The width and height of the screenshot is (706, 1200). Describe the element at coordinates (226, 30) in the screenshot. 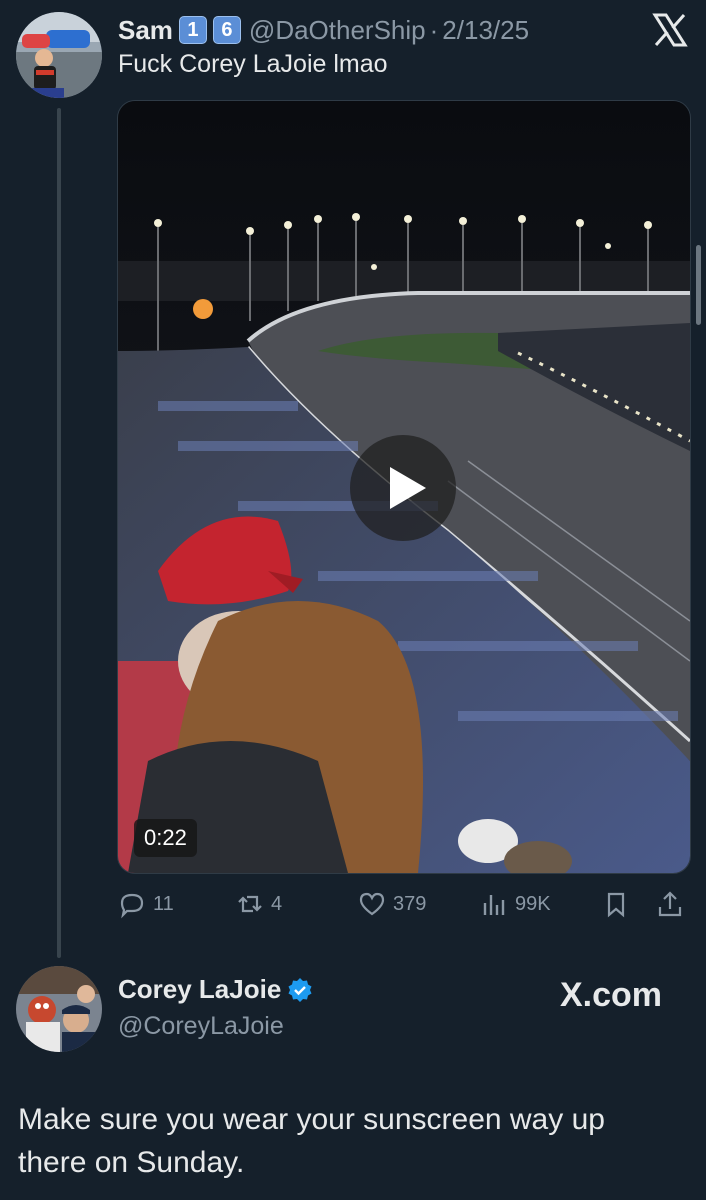

I see `keycap-six-emoji: 6` at that location.